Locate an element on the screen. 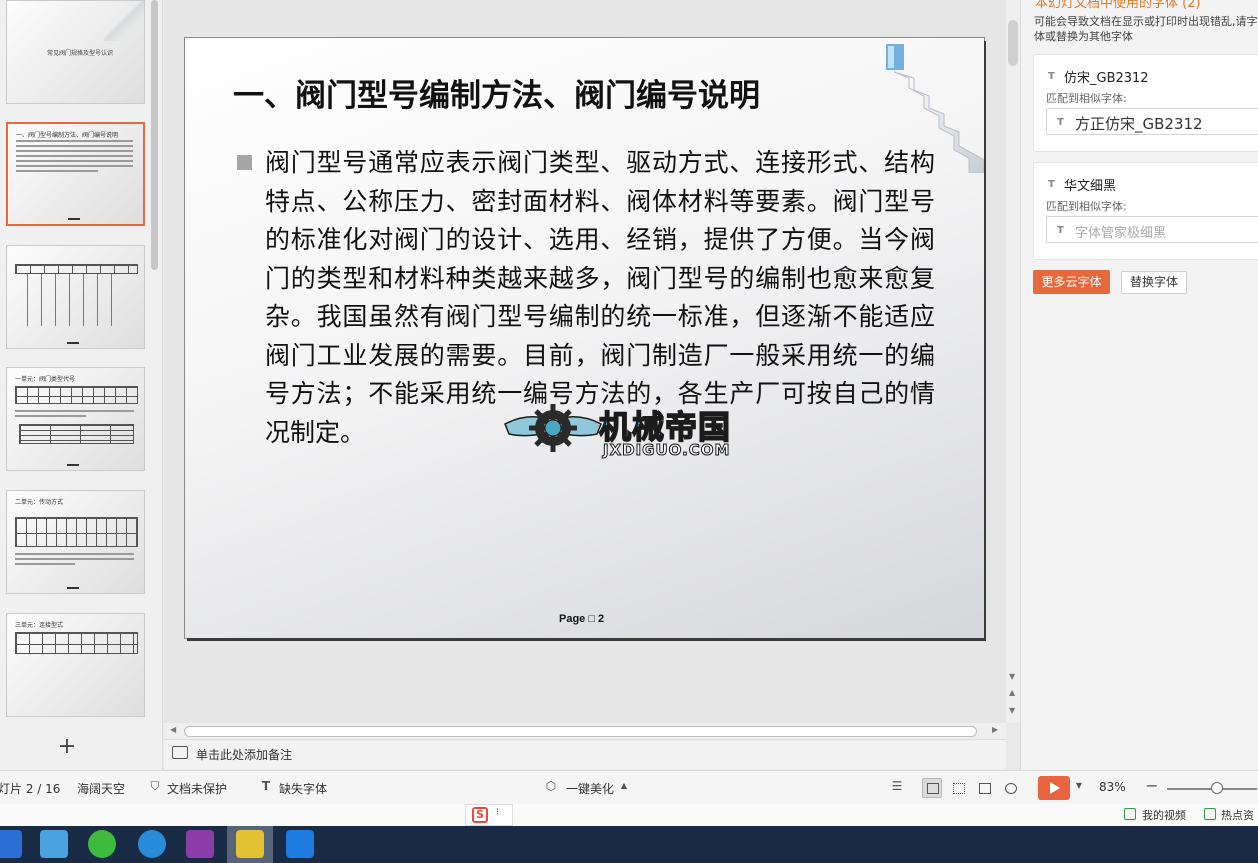 This screenshot has width=1258, height=863. video-icon is located at coordinates (1130, 814).